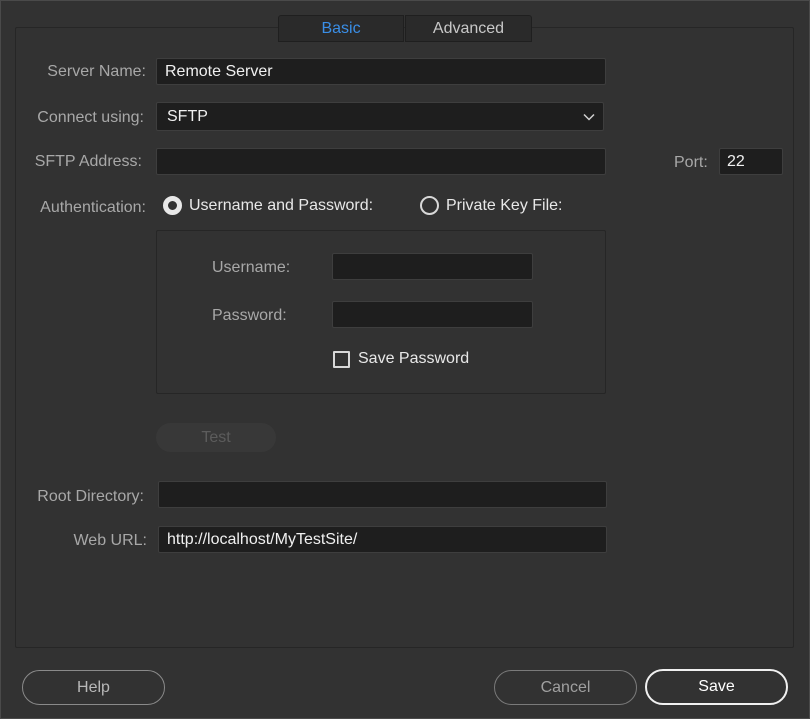 The height and width of the screenshot is (719, 810). What do you see at coordinates (172, 205) in the screenshot?
I see `radio-checked-icon` at bounding box center [172, 205].